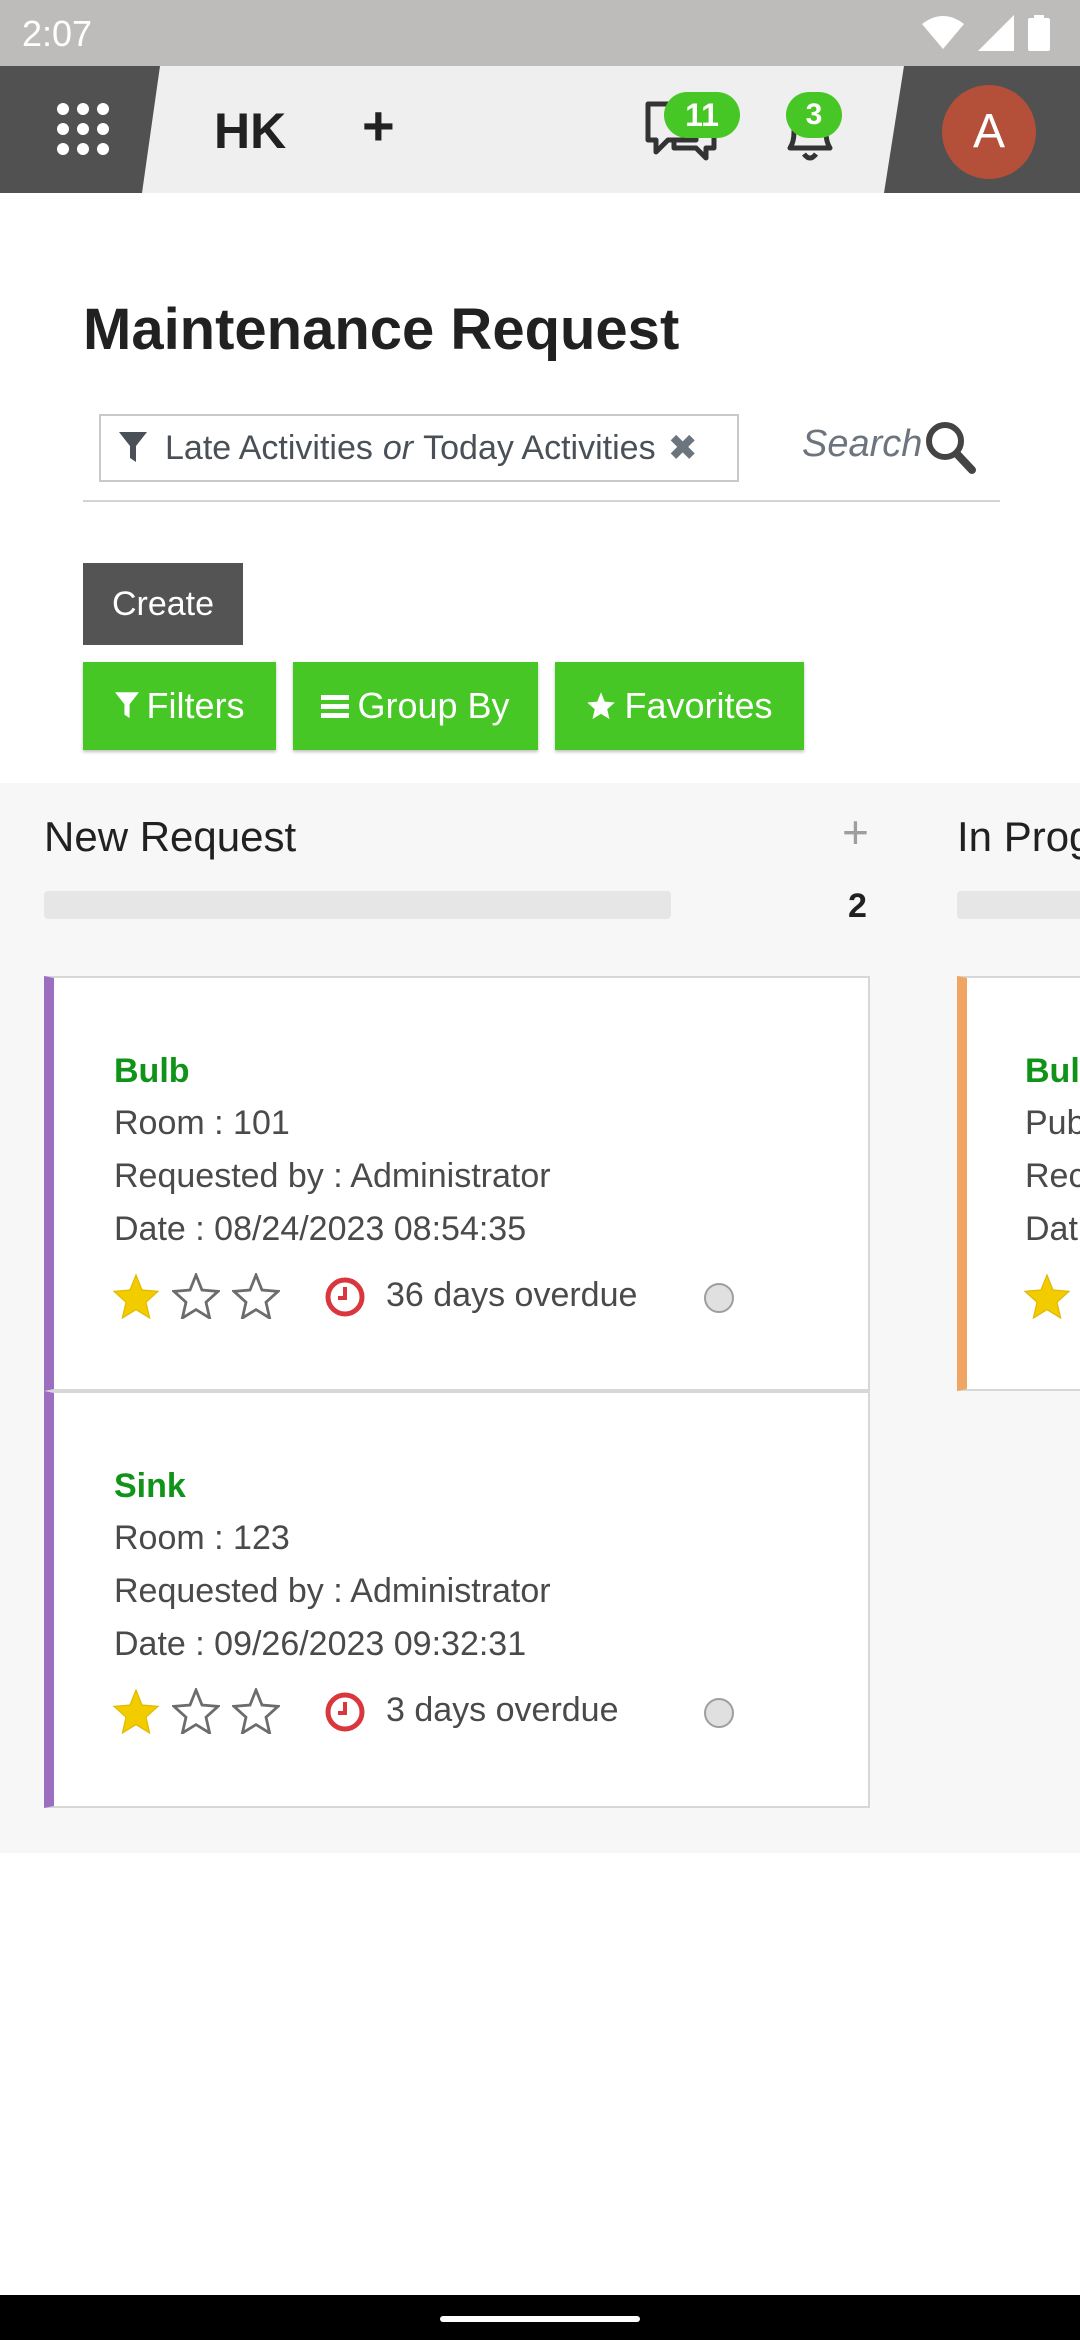 This screenshot has width=1080, height=2340. I want to click on favorites-button: Favorites, so click(679, 706).